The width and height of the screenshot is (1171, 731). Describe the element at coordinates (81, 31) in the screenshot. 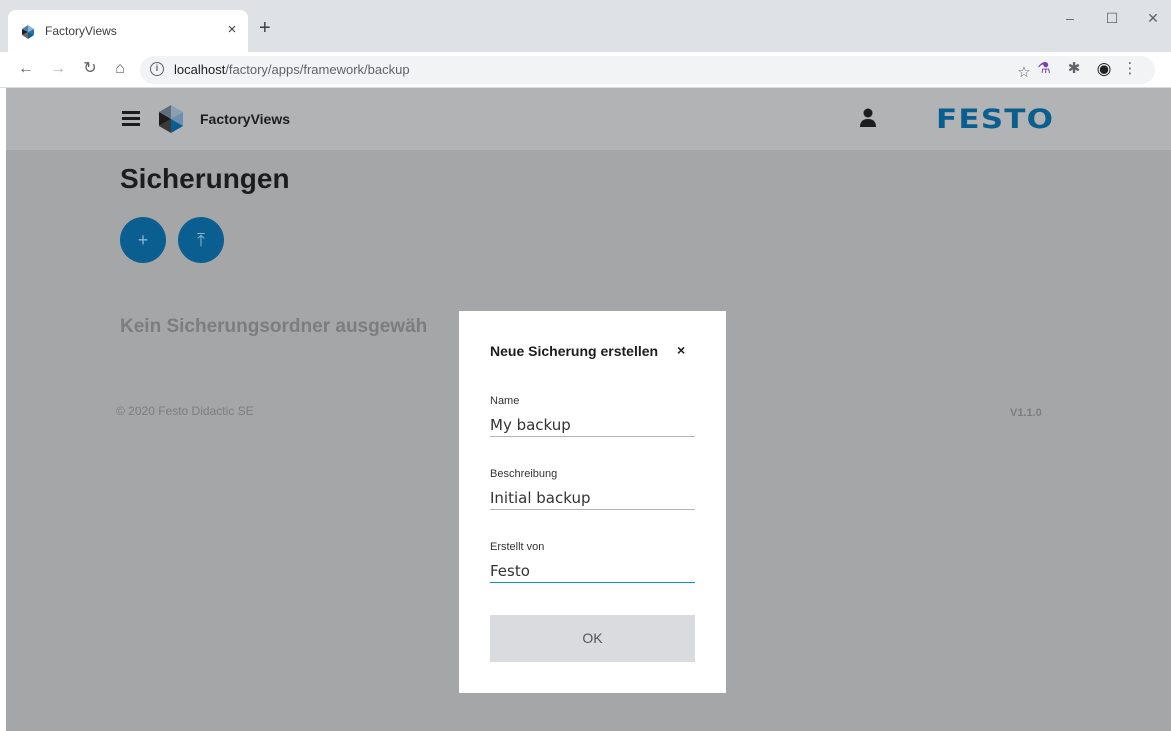

I see `tab-title: FactoryViews` at that location.